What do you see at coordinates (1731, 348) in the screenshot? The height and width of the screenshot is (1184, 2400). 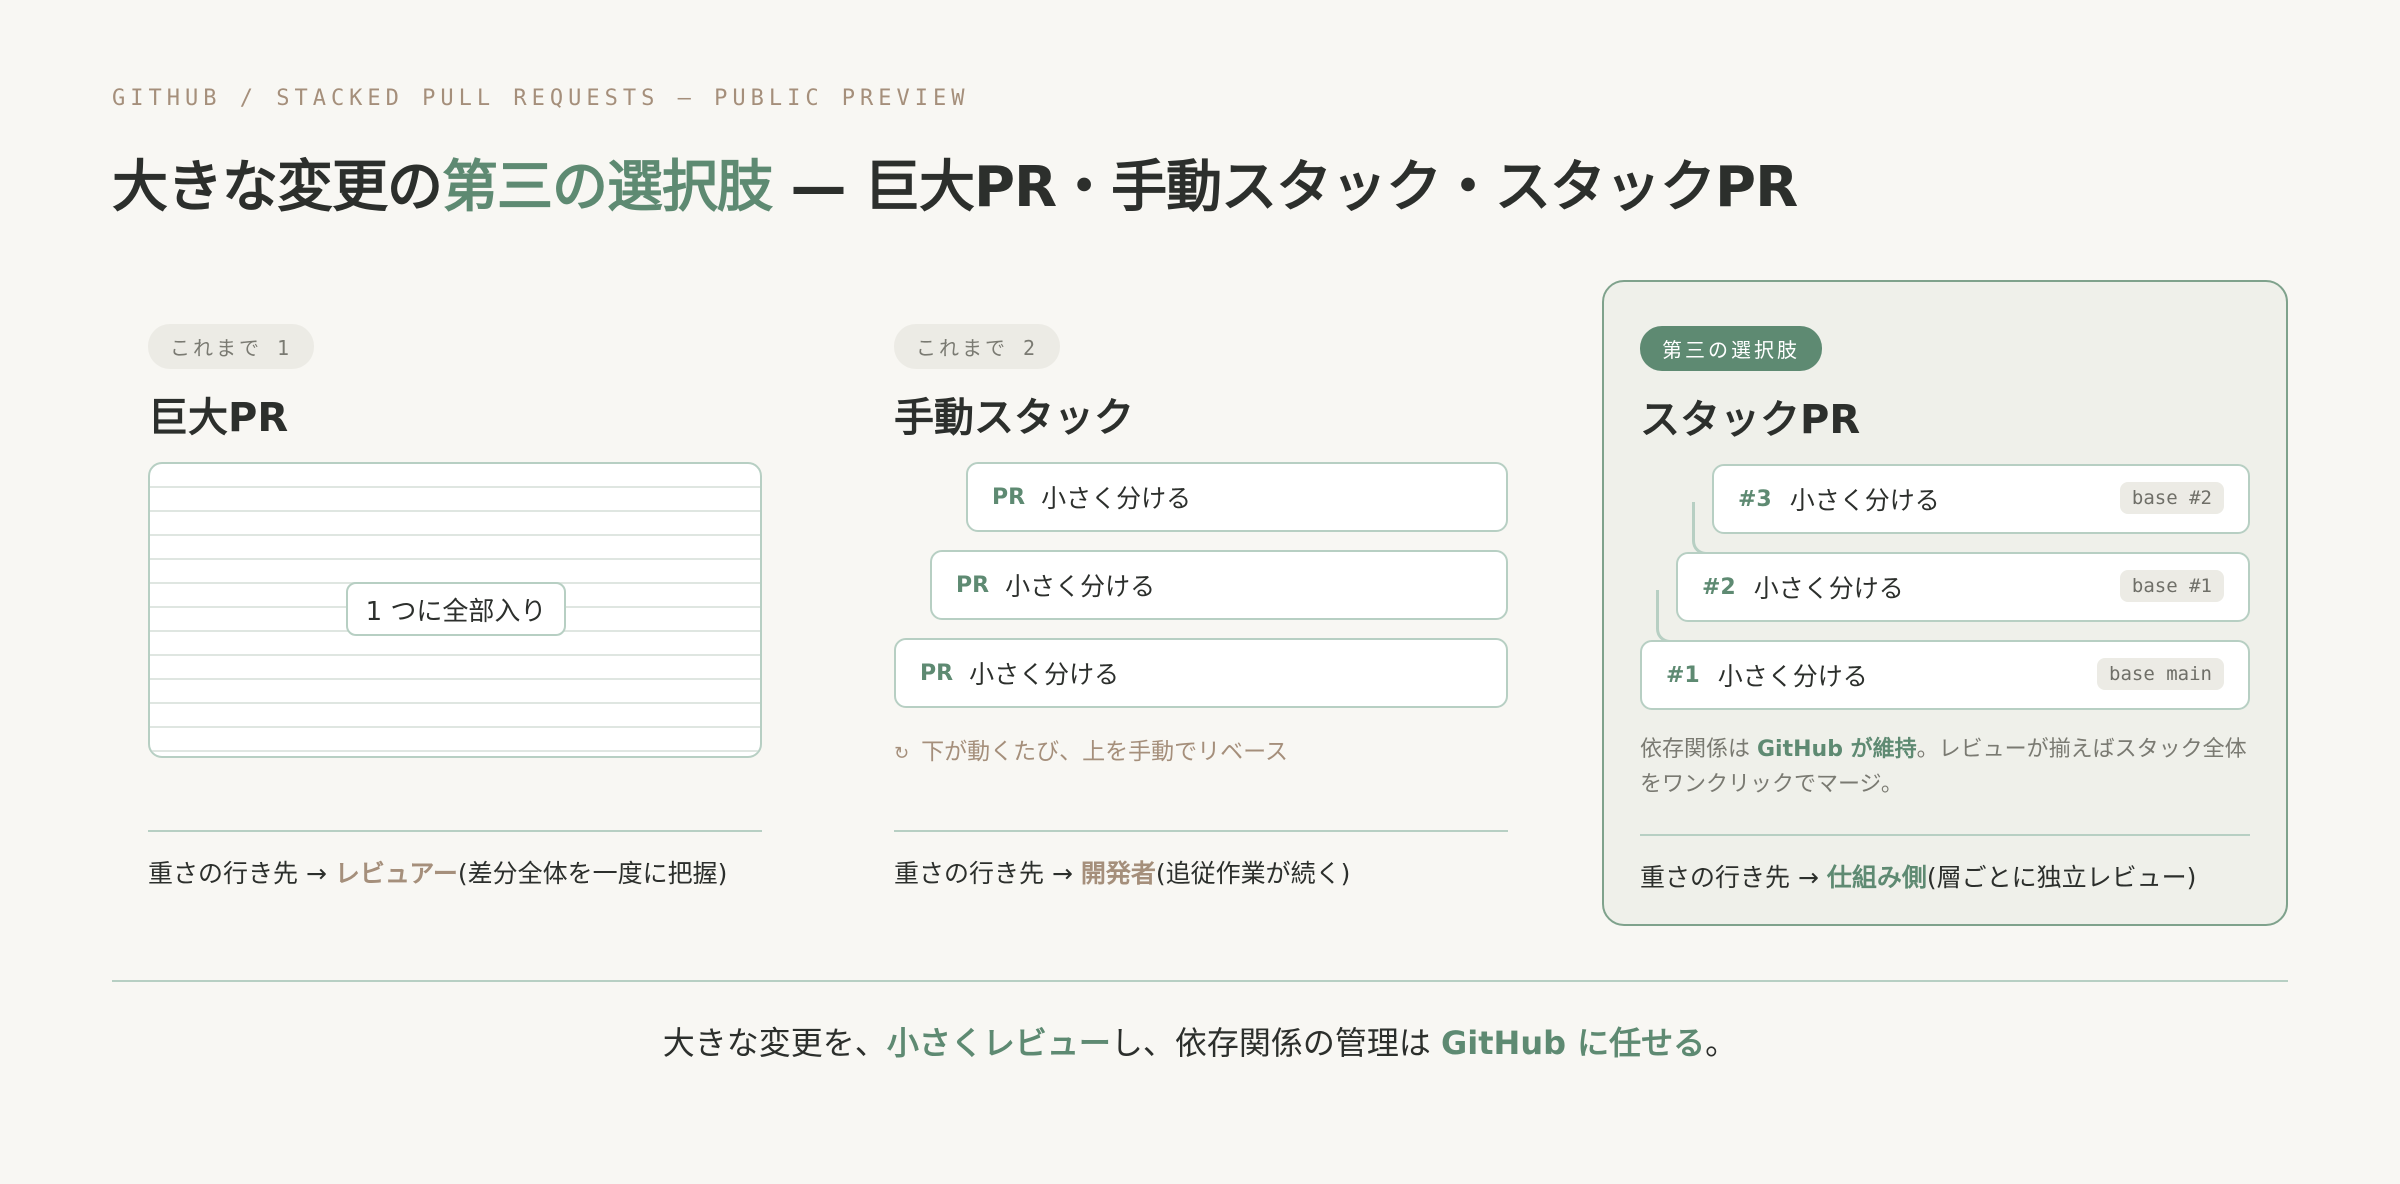 I see `choice-badge: 第三の選択肢` at bounding box center [1731, 348].